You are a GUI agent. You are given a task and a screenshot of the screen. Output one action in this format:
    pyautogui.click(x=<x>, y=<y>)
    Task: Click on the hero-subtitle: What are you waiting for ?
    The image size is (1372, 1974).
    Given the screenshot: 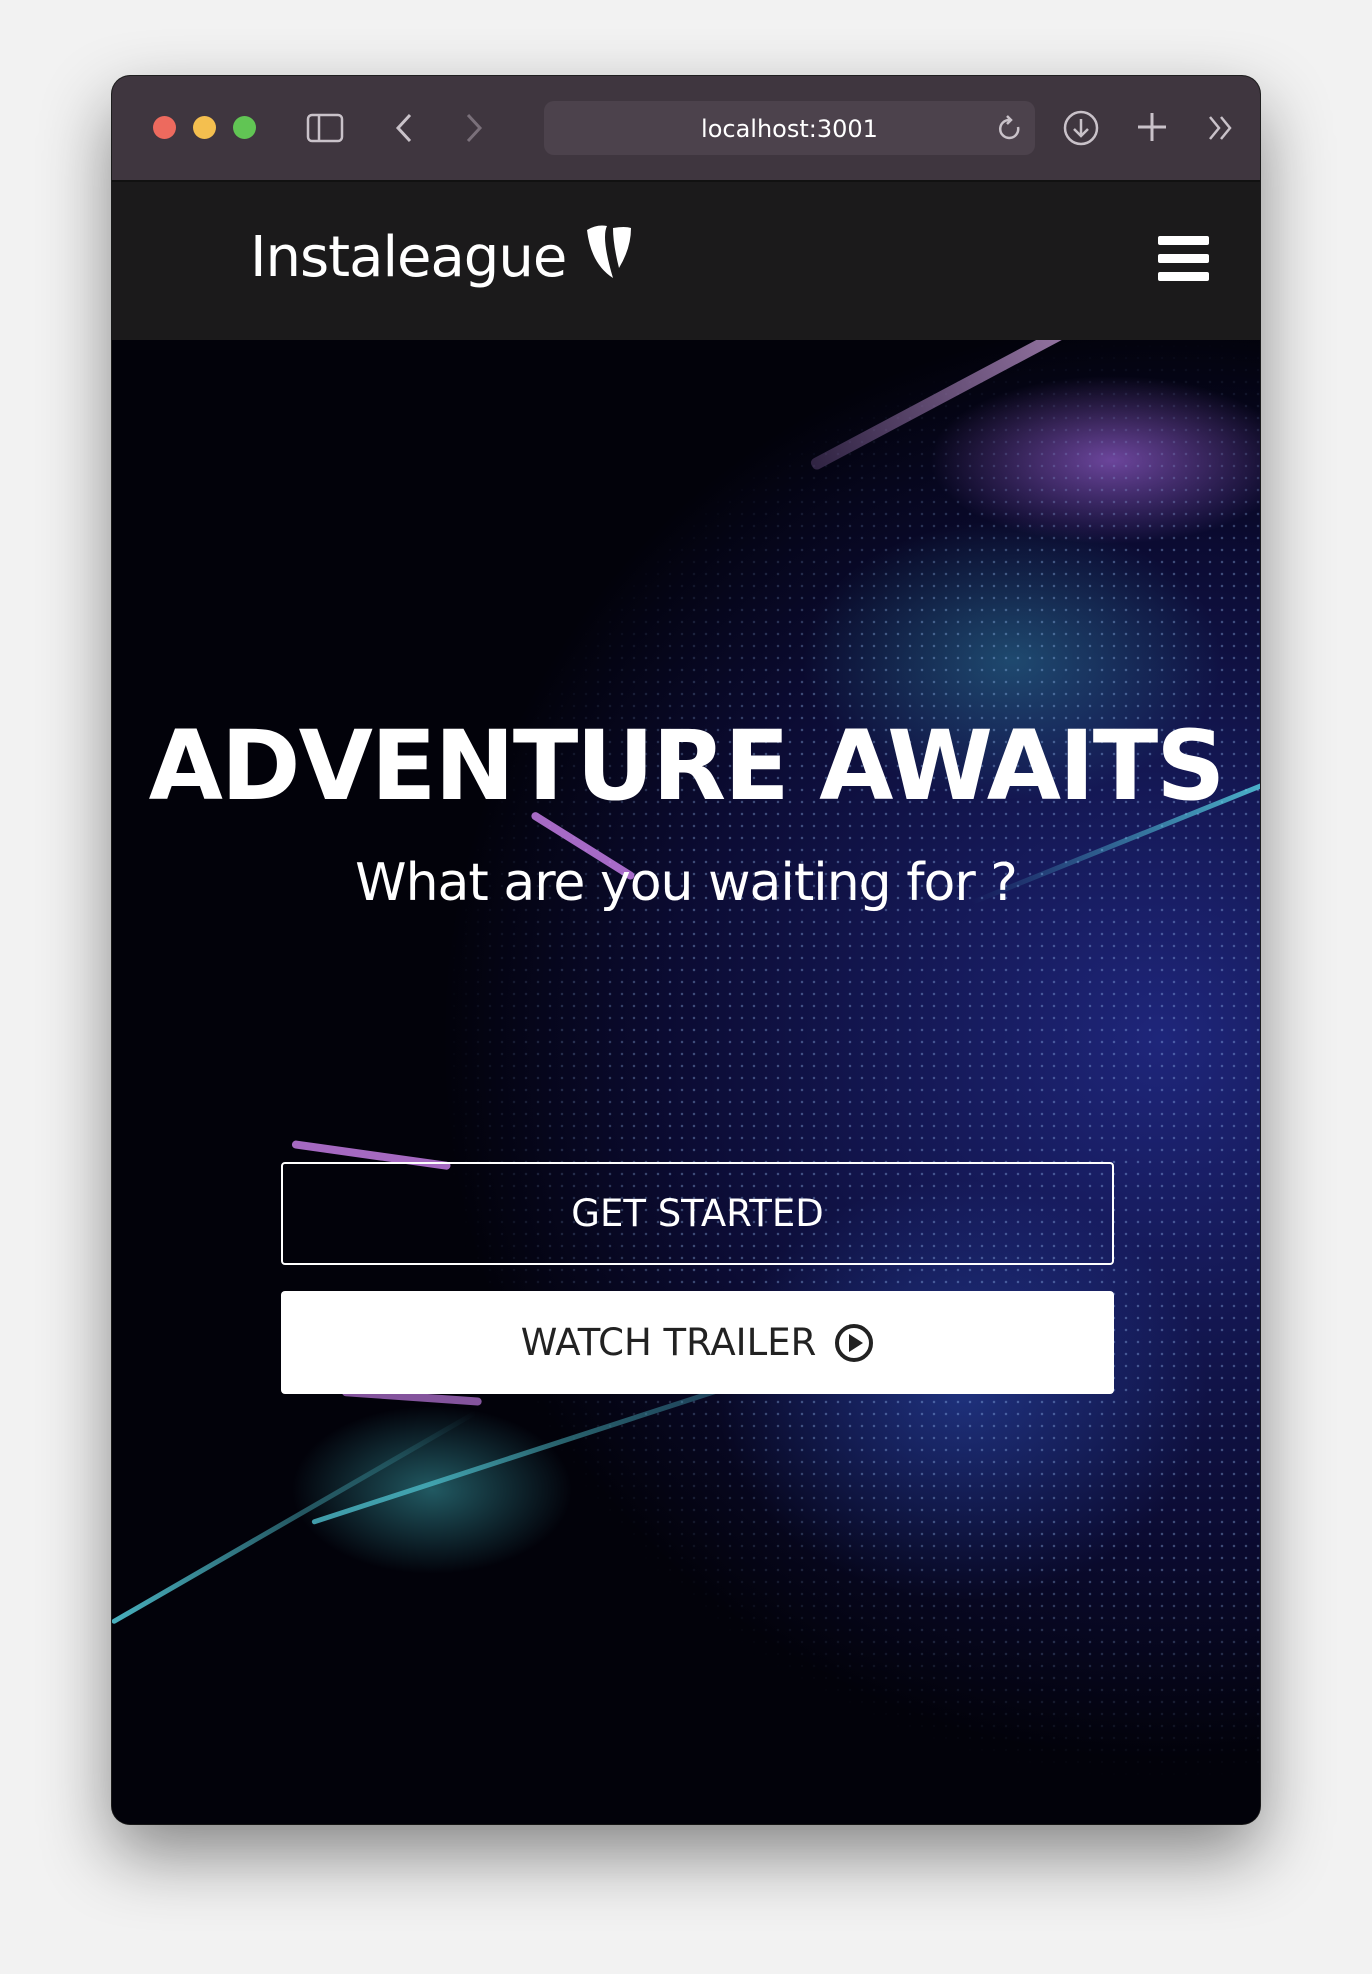 What is the action you would take?
    pyautogui.click(x=686, y=883)
    